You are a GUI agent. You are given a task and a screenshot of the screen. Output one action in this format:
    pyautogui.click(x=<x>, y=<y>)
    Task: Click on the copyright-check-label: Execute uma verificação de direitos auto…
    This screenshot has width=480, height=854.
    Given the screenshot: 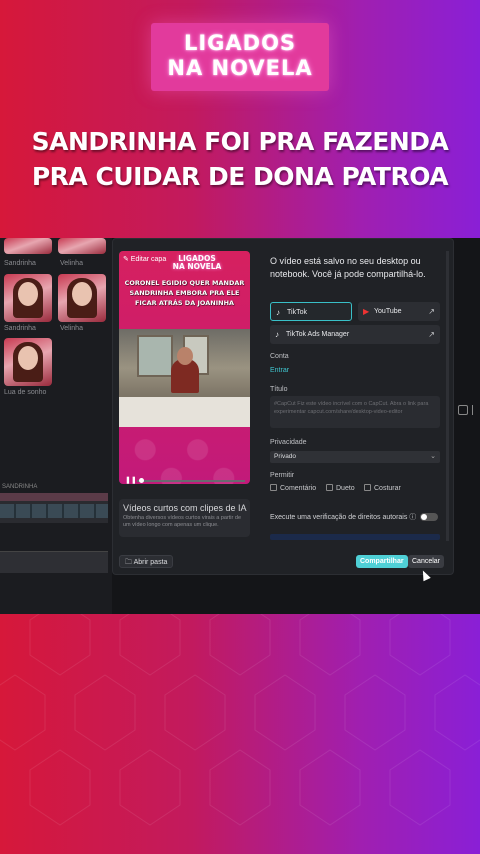 What is the action you would take?
    pyautogui.click(x=343, y=517)
    